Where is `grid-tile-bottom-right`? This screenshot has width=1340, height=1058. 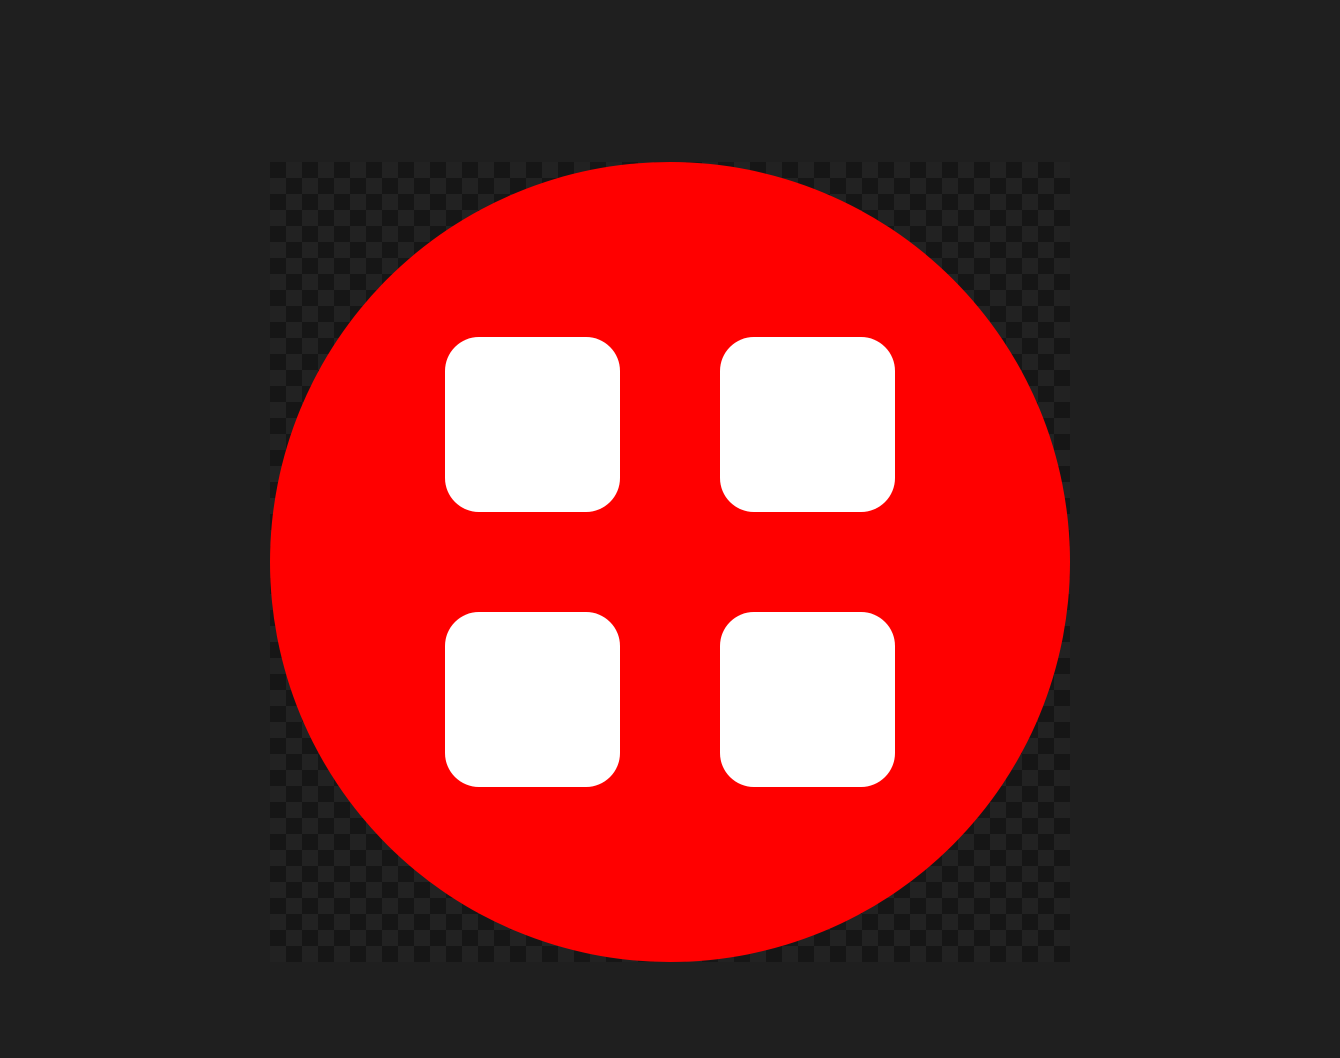 grid-tile-bottom-right is located at coordinates (807, 699).